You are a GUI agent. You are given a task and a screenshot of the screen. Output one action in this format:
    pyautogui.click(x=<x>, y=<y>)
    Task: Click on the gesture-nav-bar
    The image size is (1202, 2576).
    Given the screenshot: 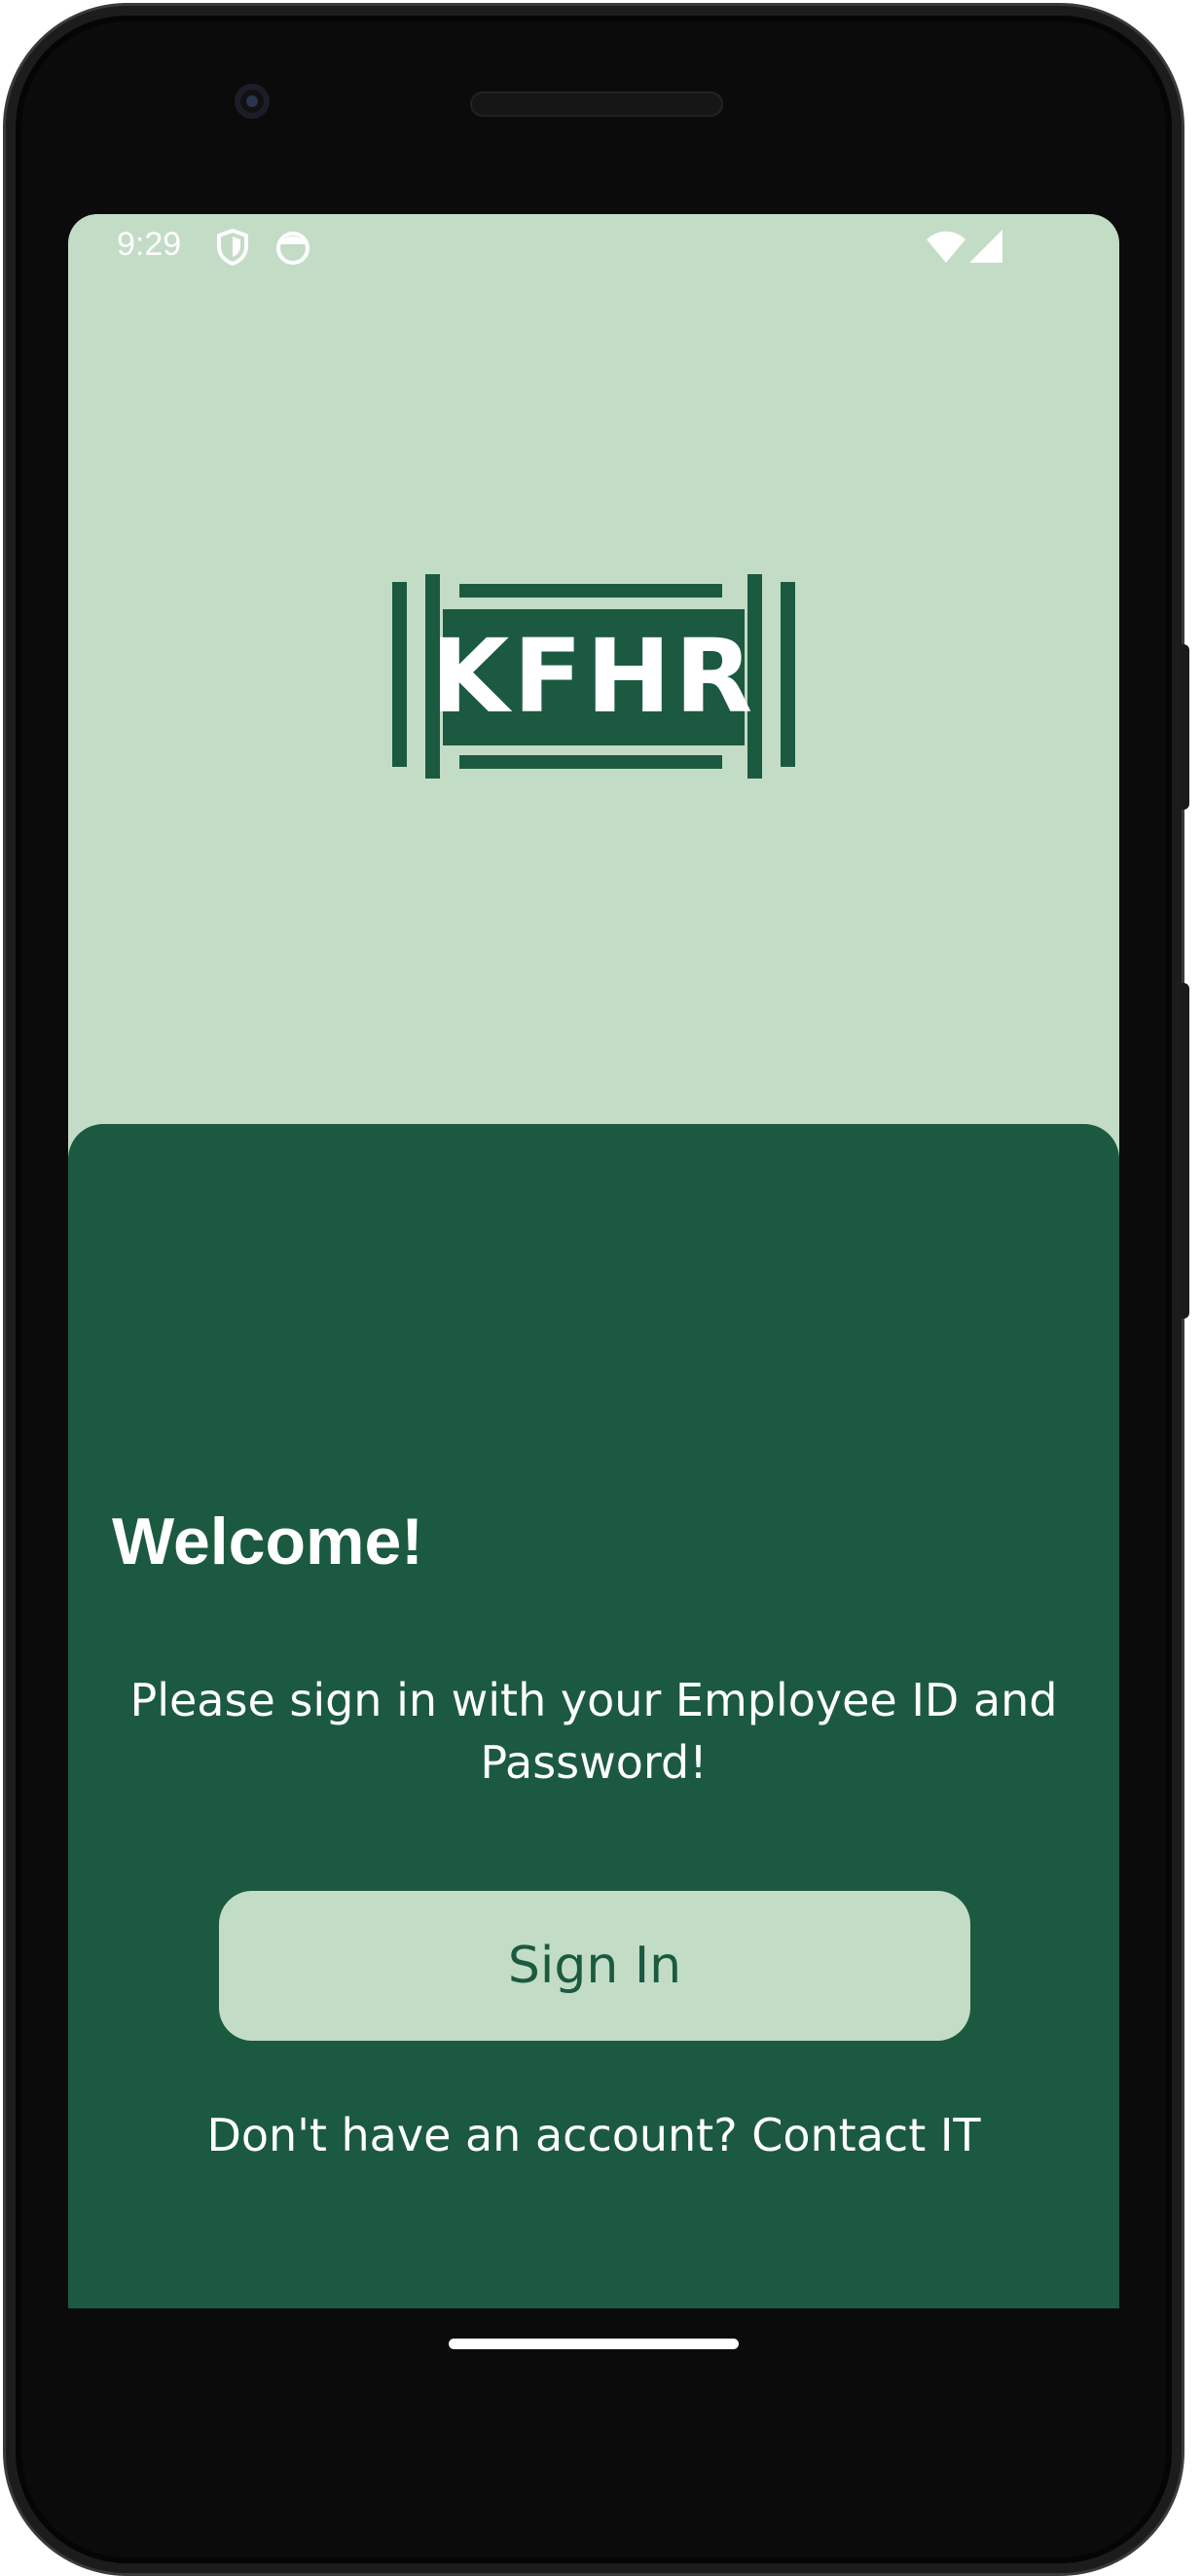 What is the action you would take?
    pyautogui.click(x=593, y=2357)
    